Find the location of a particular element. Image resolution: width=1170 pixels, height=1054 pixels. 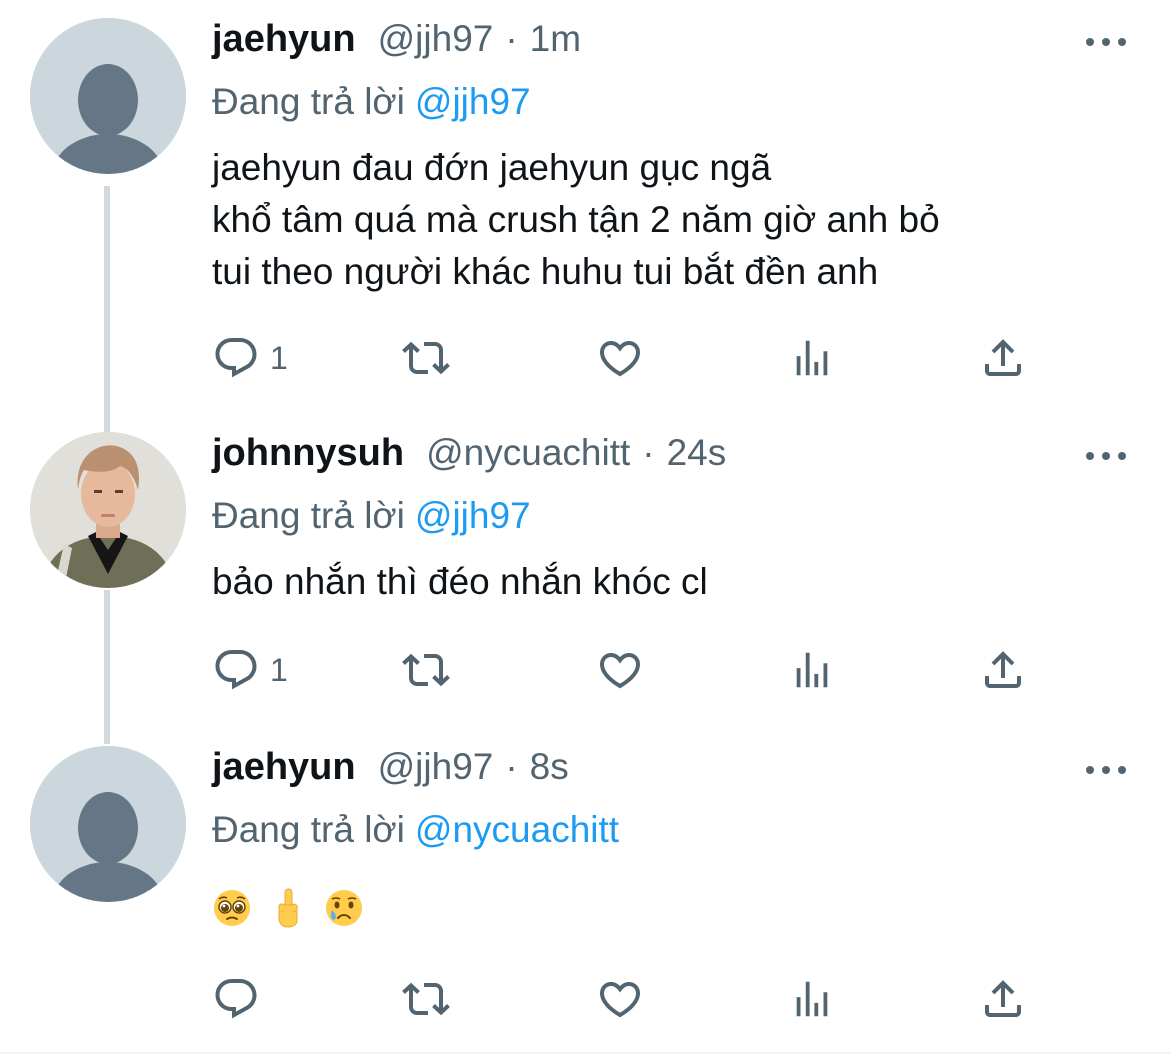

tweet-text: bảo nhắn thì đéo nhắn khóc cl is located at coordinates (460, 581).